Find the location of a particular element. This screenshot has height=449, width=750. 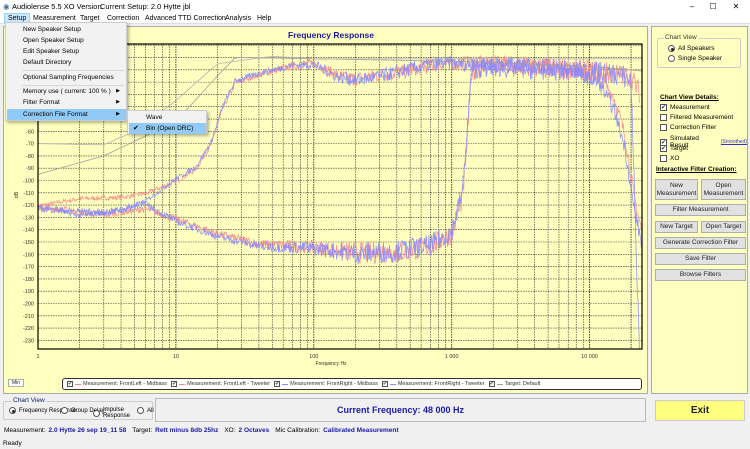

checkbox-correction-filter: Correction Filter is located at coordinates (688, 127).